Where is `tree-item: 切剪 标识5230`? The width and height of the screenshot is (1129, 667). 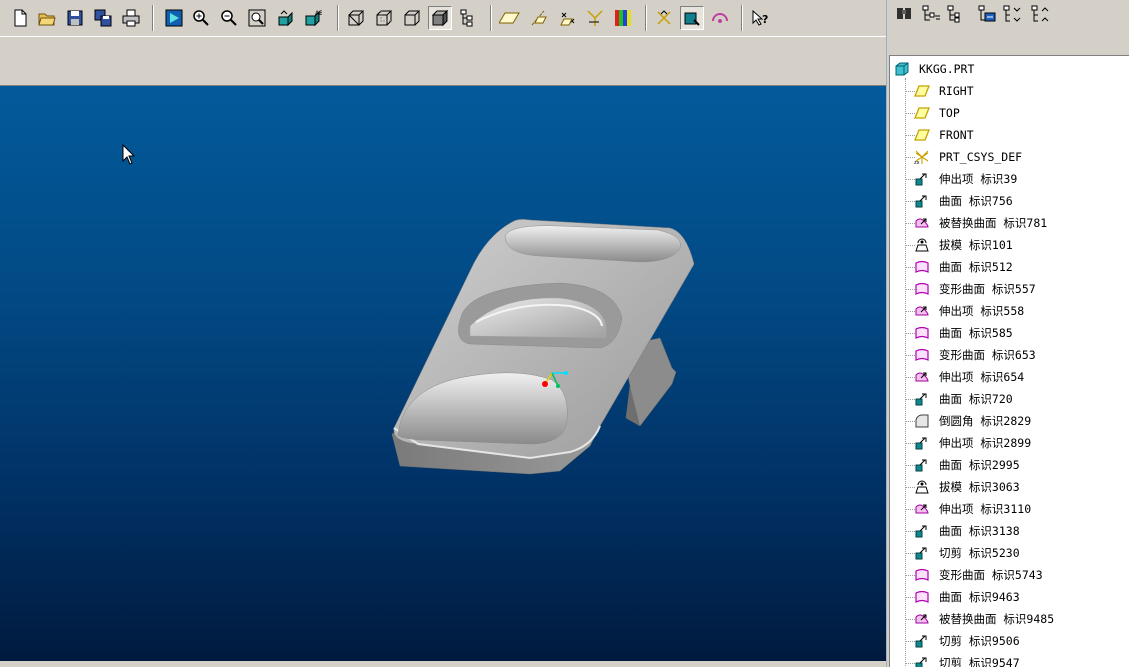 tree-item: 切剪 标识5230 is located at coordinates (966, 553).